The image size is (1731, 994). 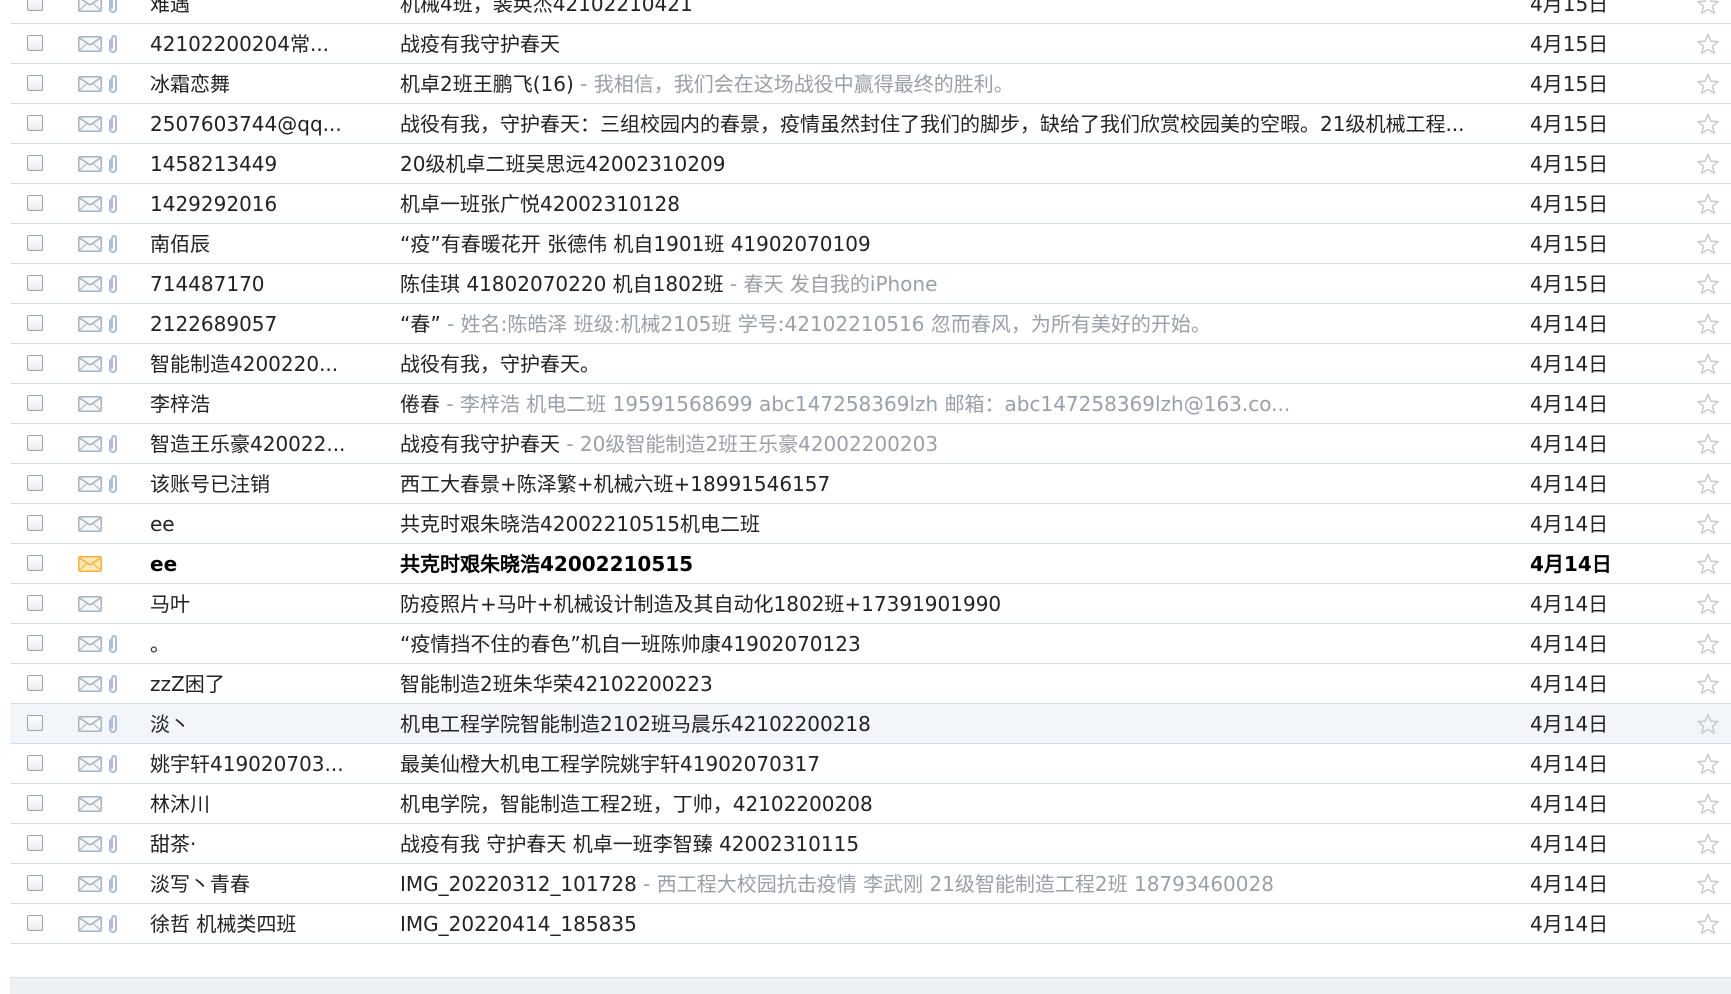 What do you see at coordinates (162, 524) in the screenshot?
I see `sender-name: ee` at bounding box center [162, 524].